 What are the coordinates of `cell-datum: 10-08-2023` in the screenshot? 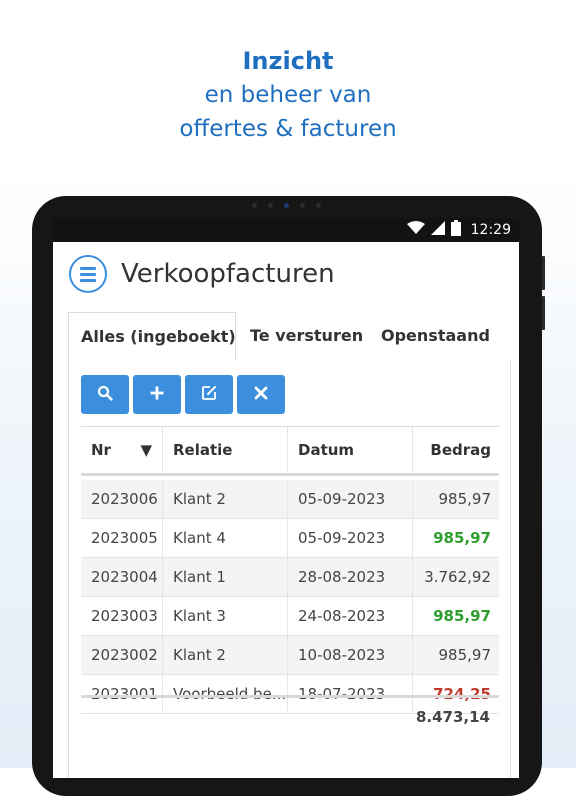 It's located at (350, 655).